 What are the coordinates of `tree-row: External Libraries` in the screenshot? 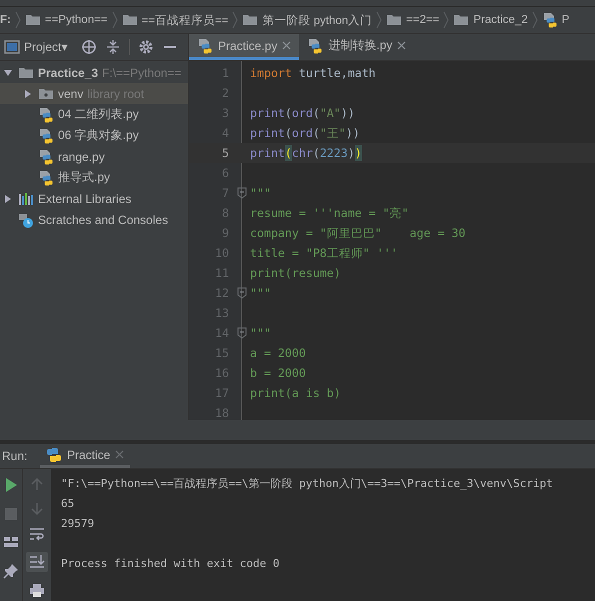 It's located at (94, 198).